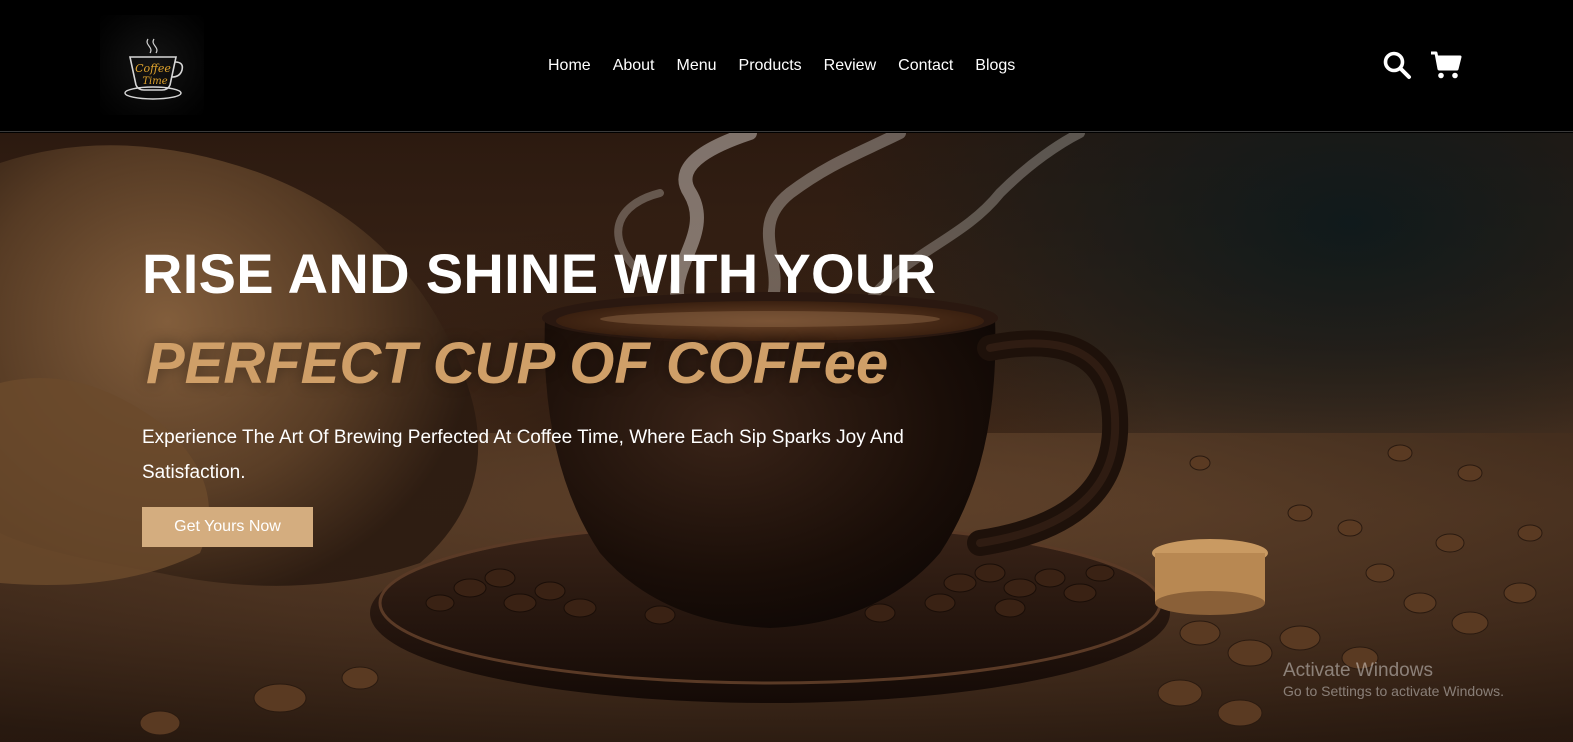 The image size is (1573, 742). What do you see at coordinates (1358, 670) in the screenshot?
I see `watermark-title: Activate Windows` at bounding box center [1358, 670].